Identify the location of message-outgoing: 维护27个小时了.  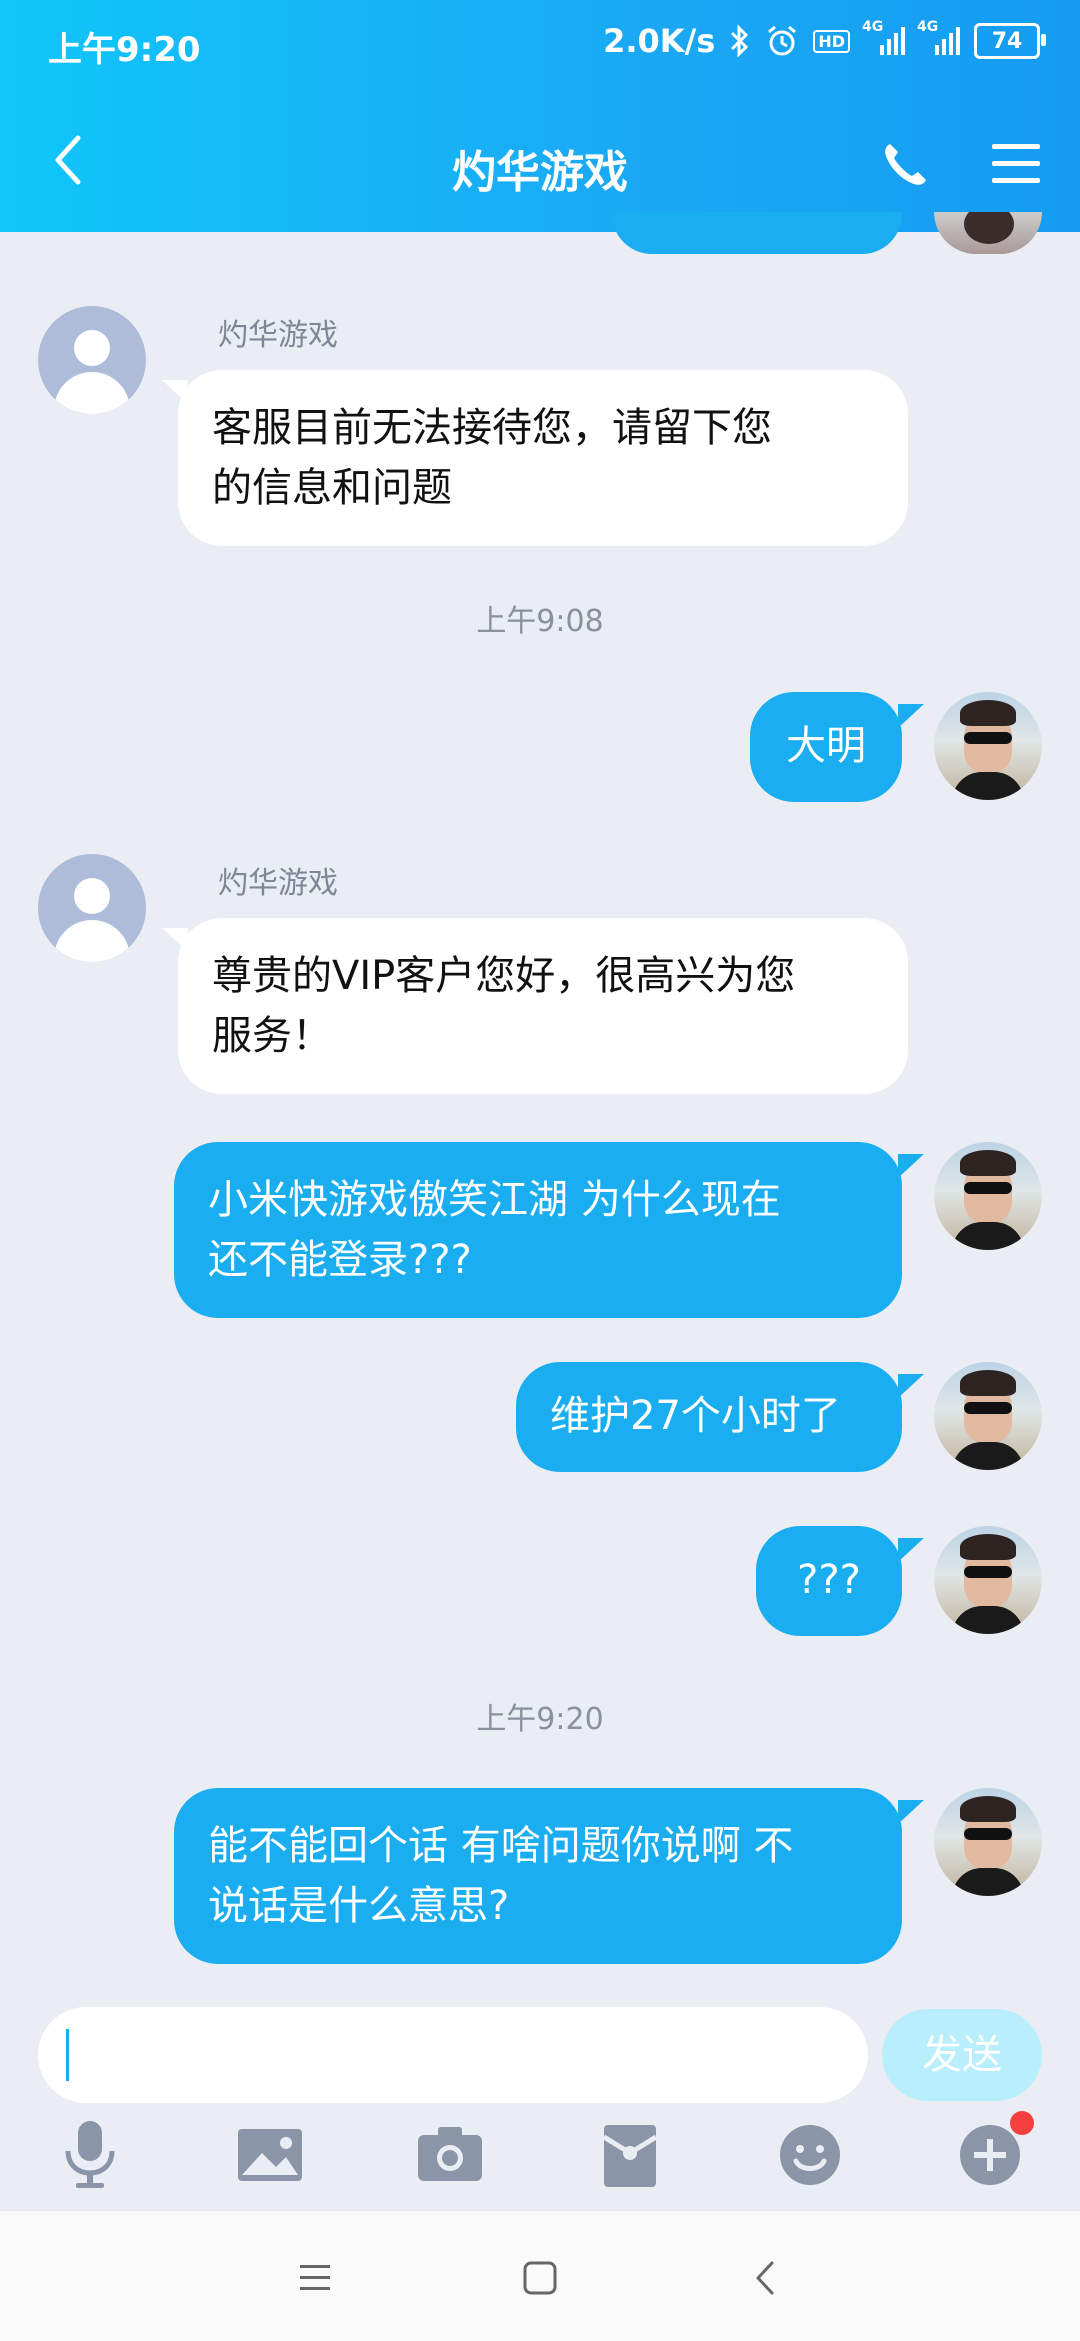
(540, 1422).